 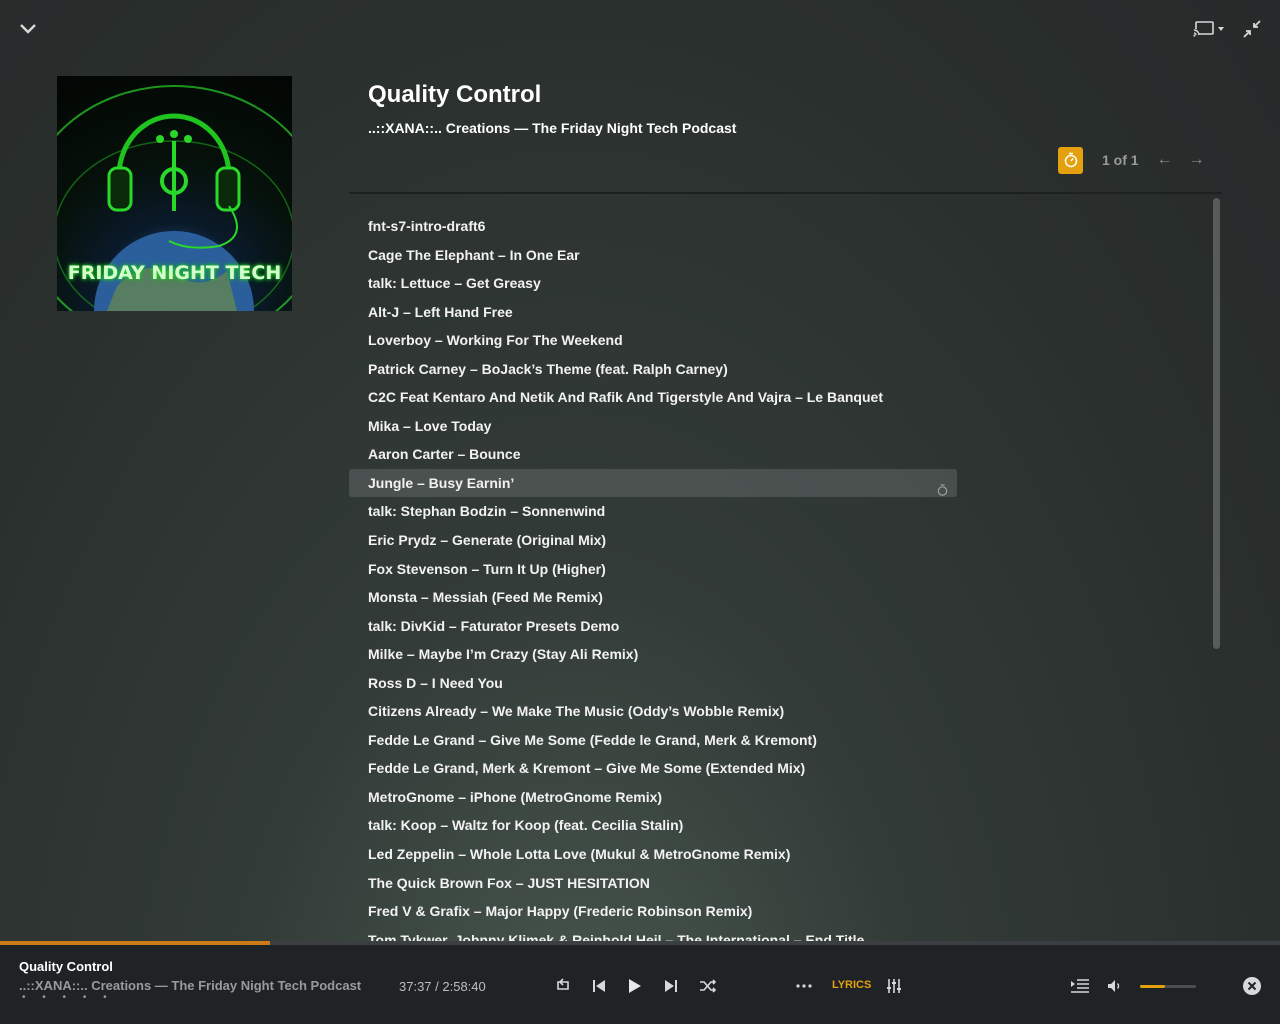 What do you see at coordinates (708, 986) in the screenshot?
I see `shuffle-icon` at bounding box center [708, 986].